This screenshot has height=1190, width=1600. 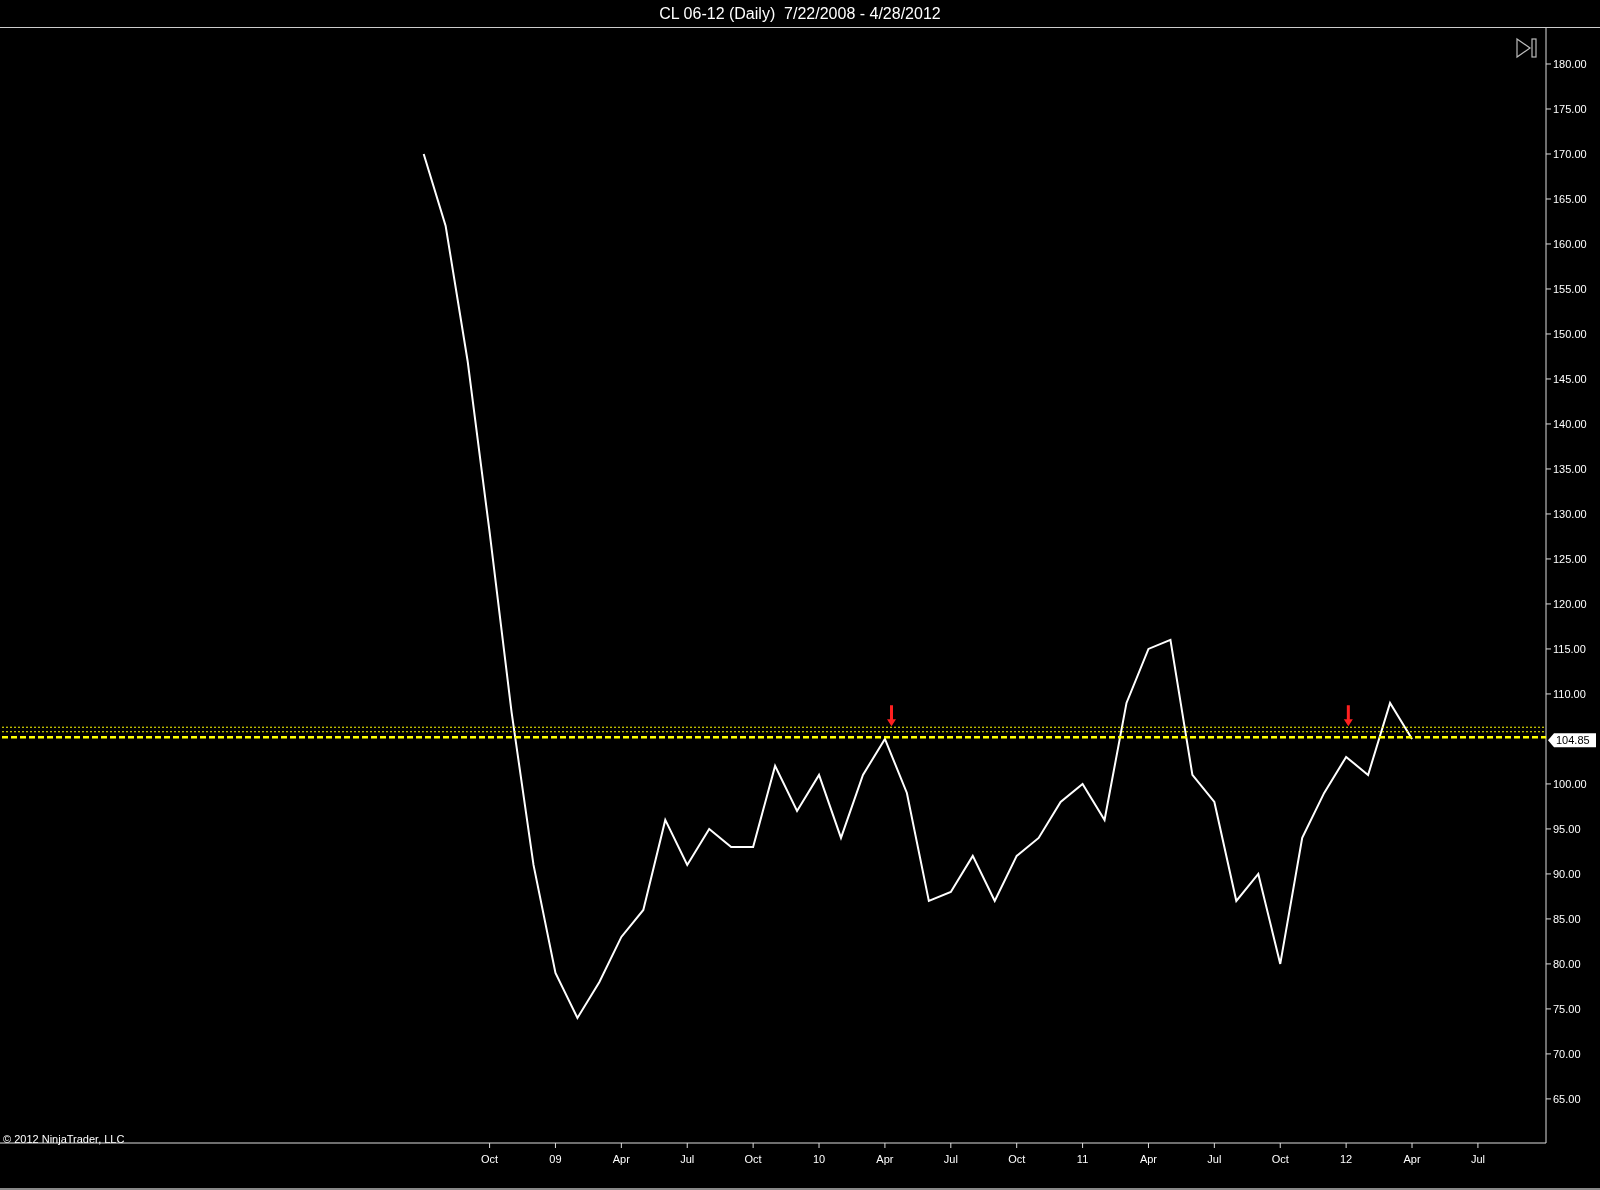 I want to click on x-axis-label: 10, so click(x=819, y=1159).